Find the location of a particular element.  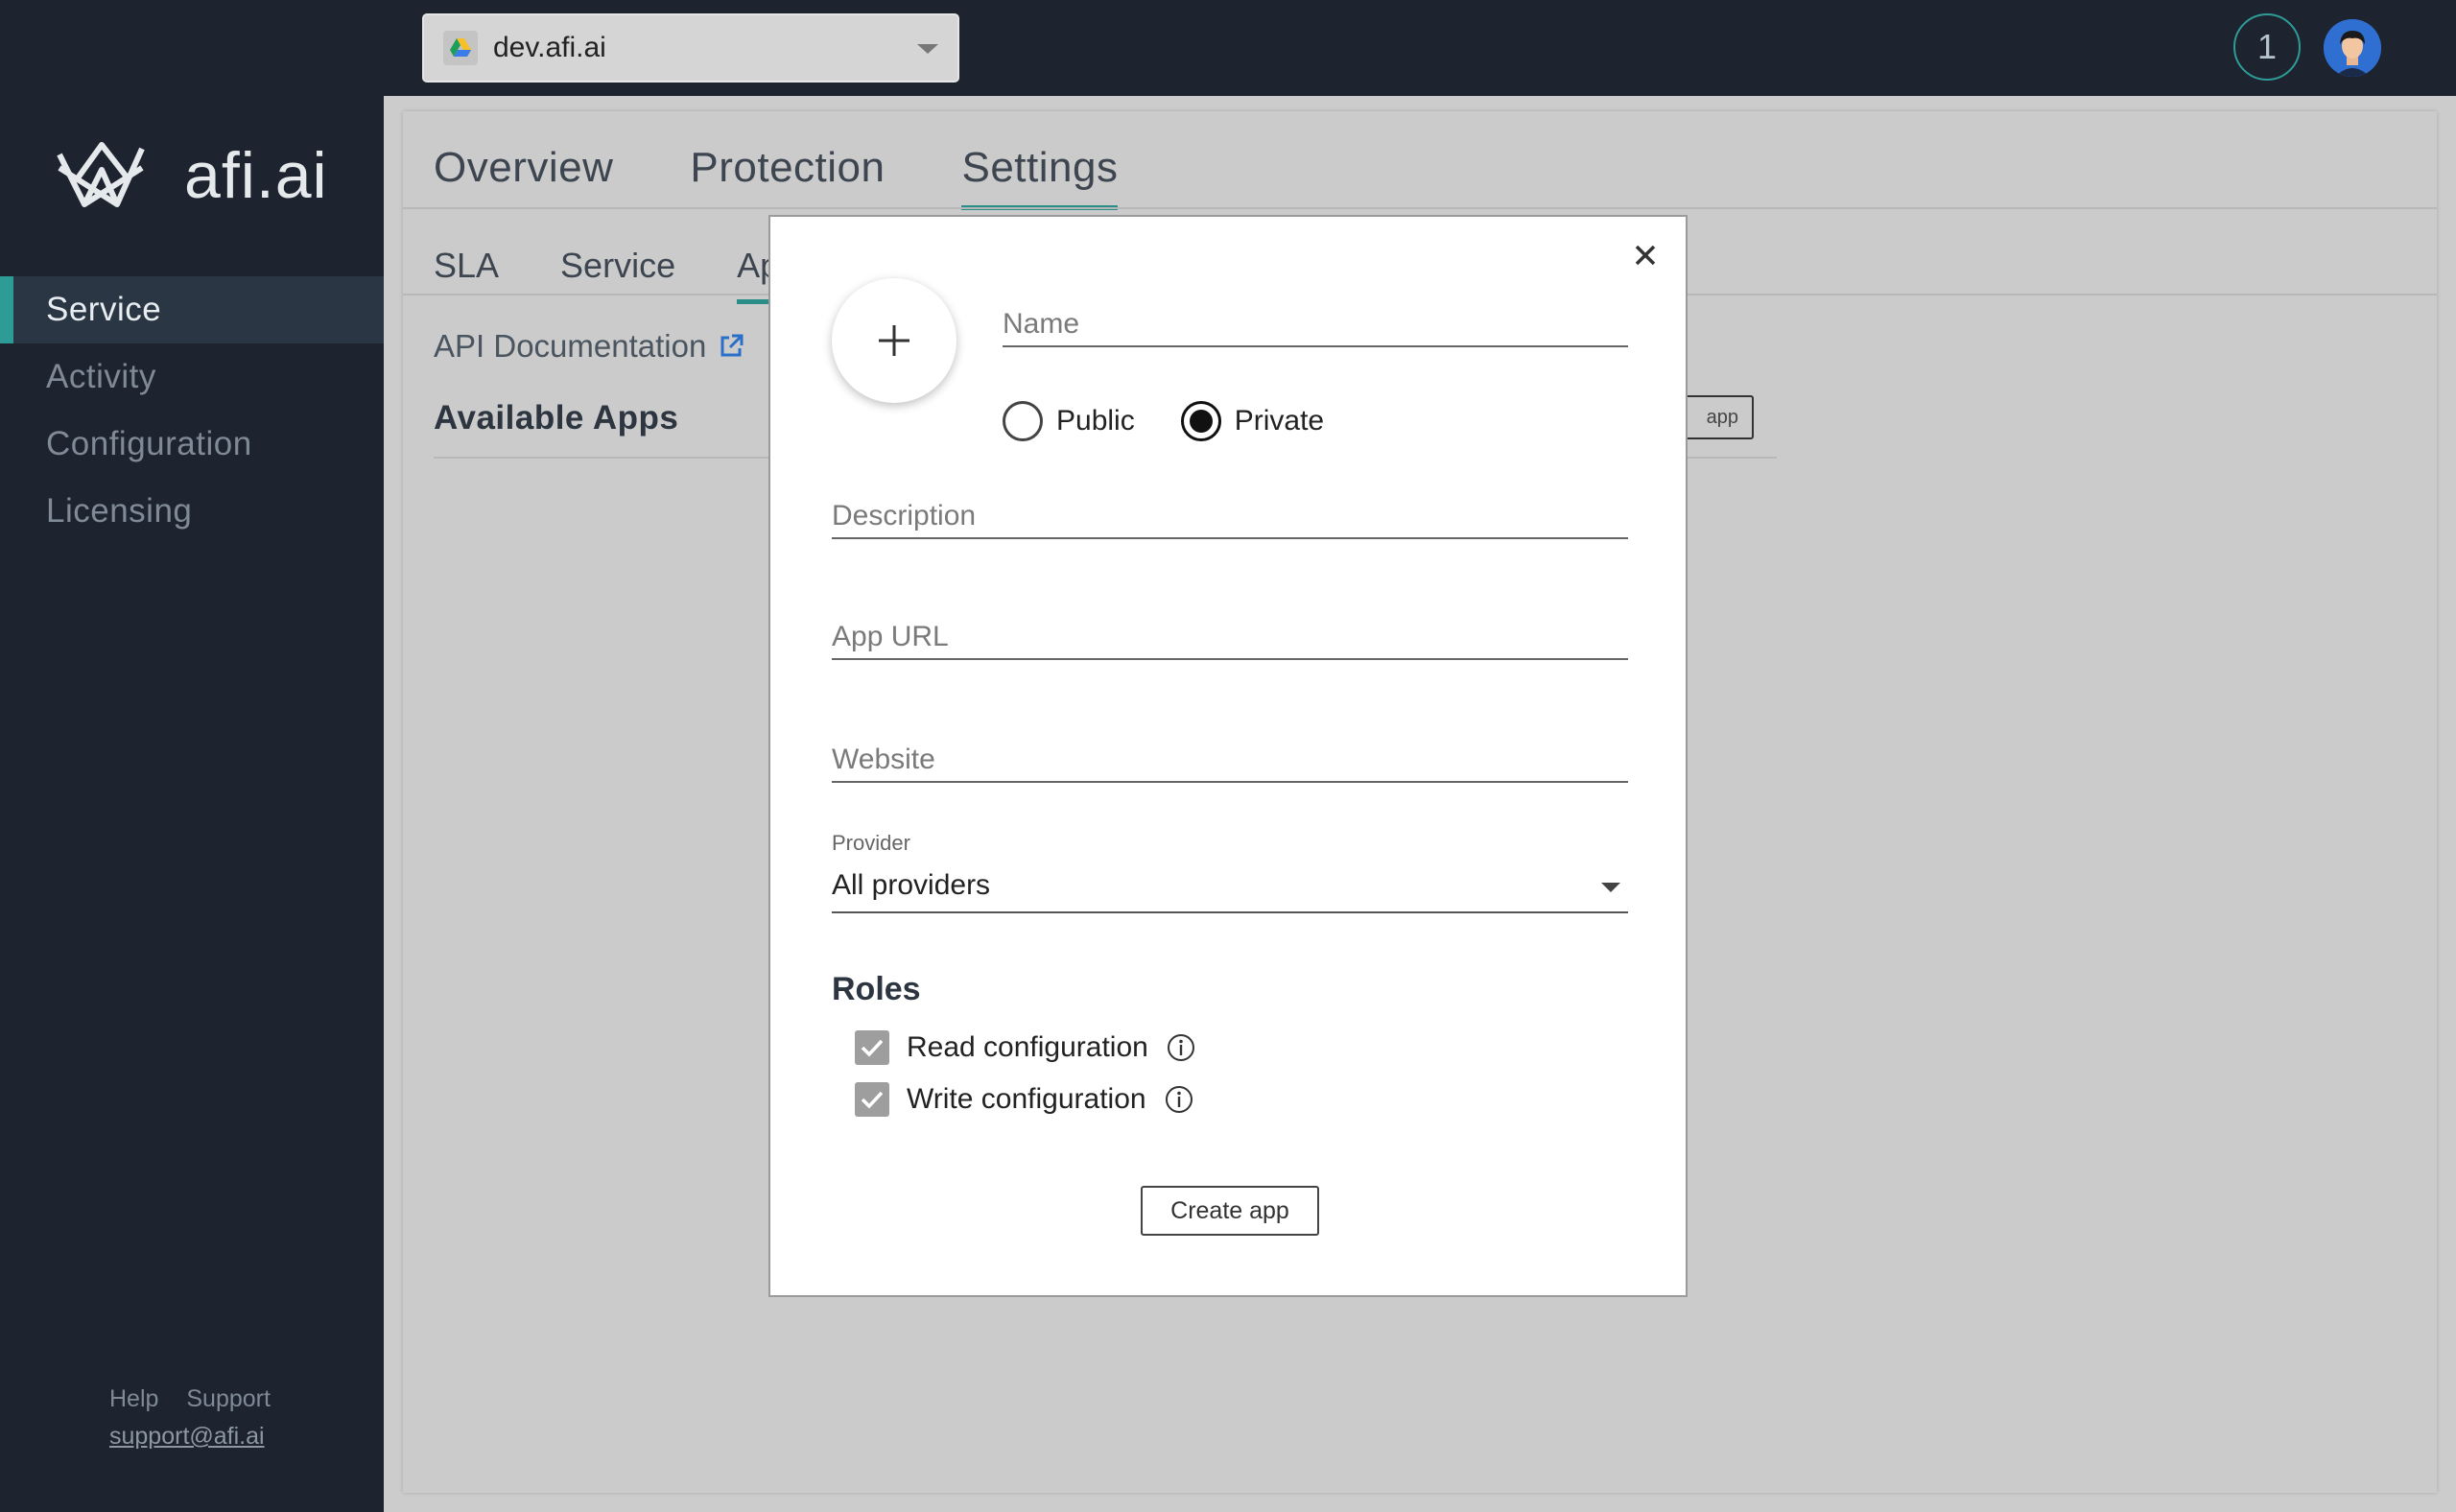

logo-text: afi.ai is located at coordinates (256, 175).